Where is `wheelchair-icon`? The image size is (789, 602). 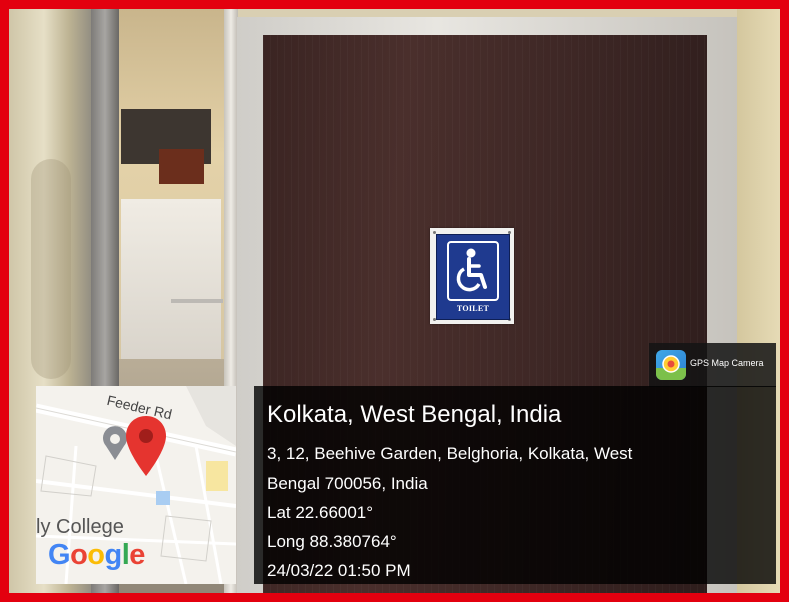
wheelchair-icon is located at coordinates (473, 271).